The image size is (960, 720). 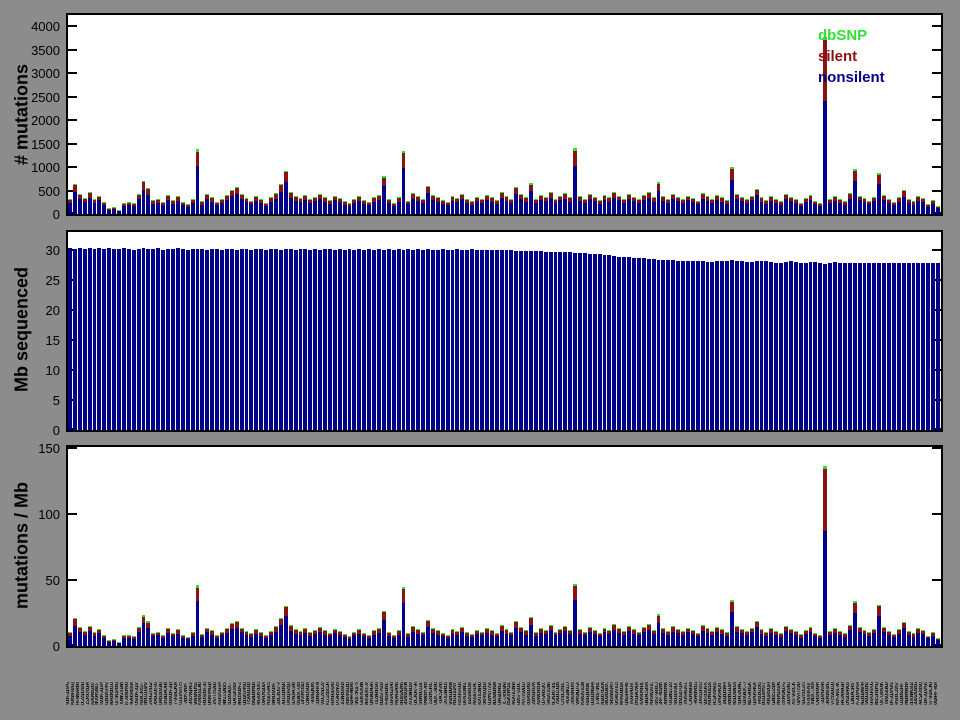 I want to click on y-tick-label: 100, so click(x=49, y=515).